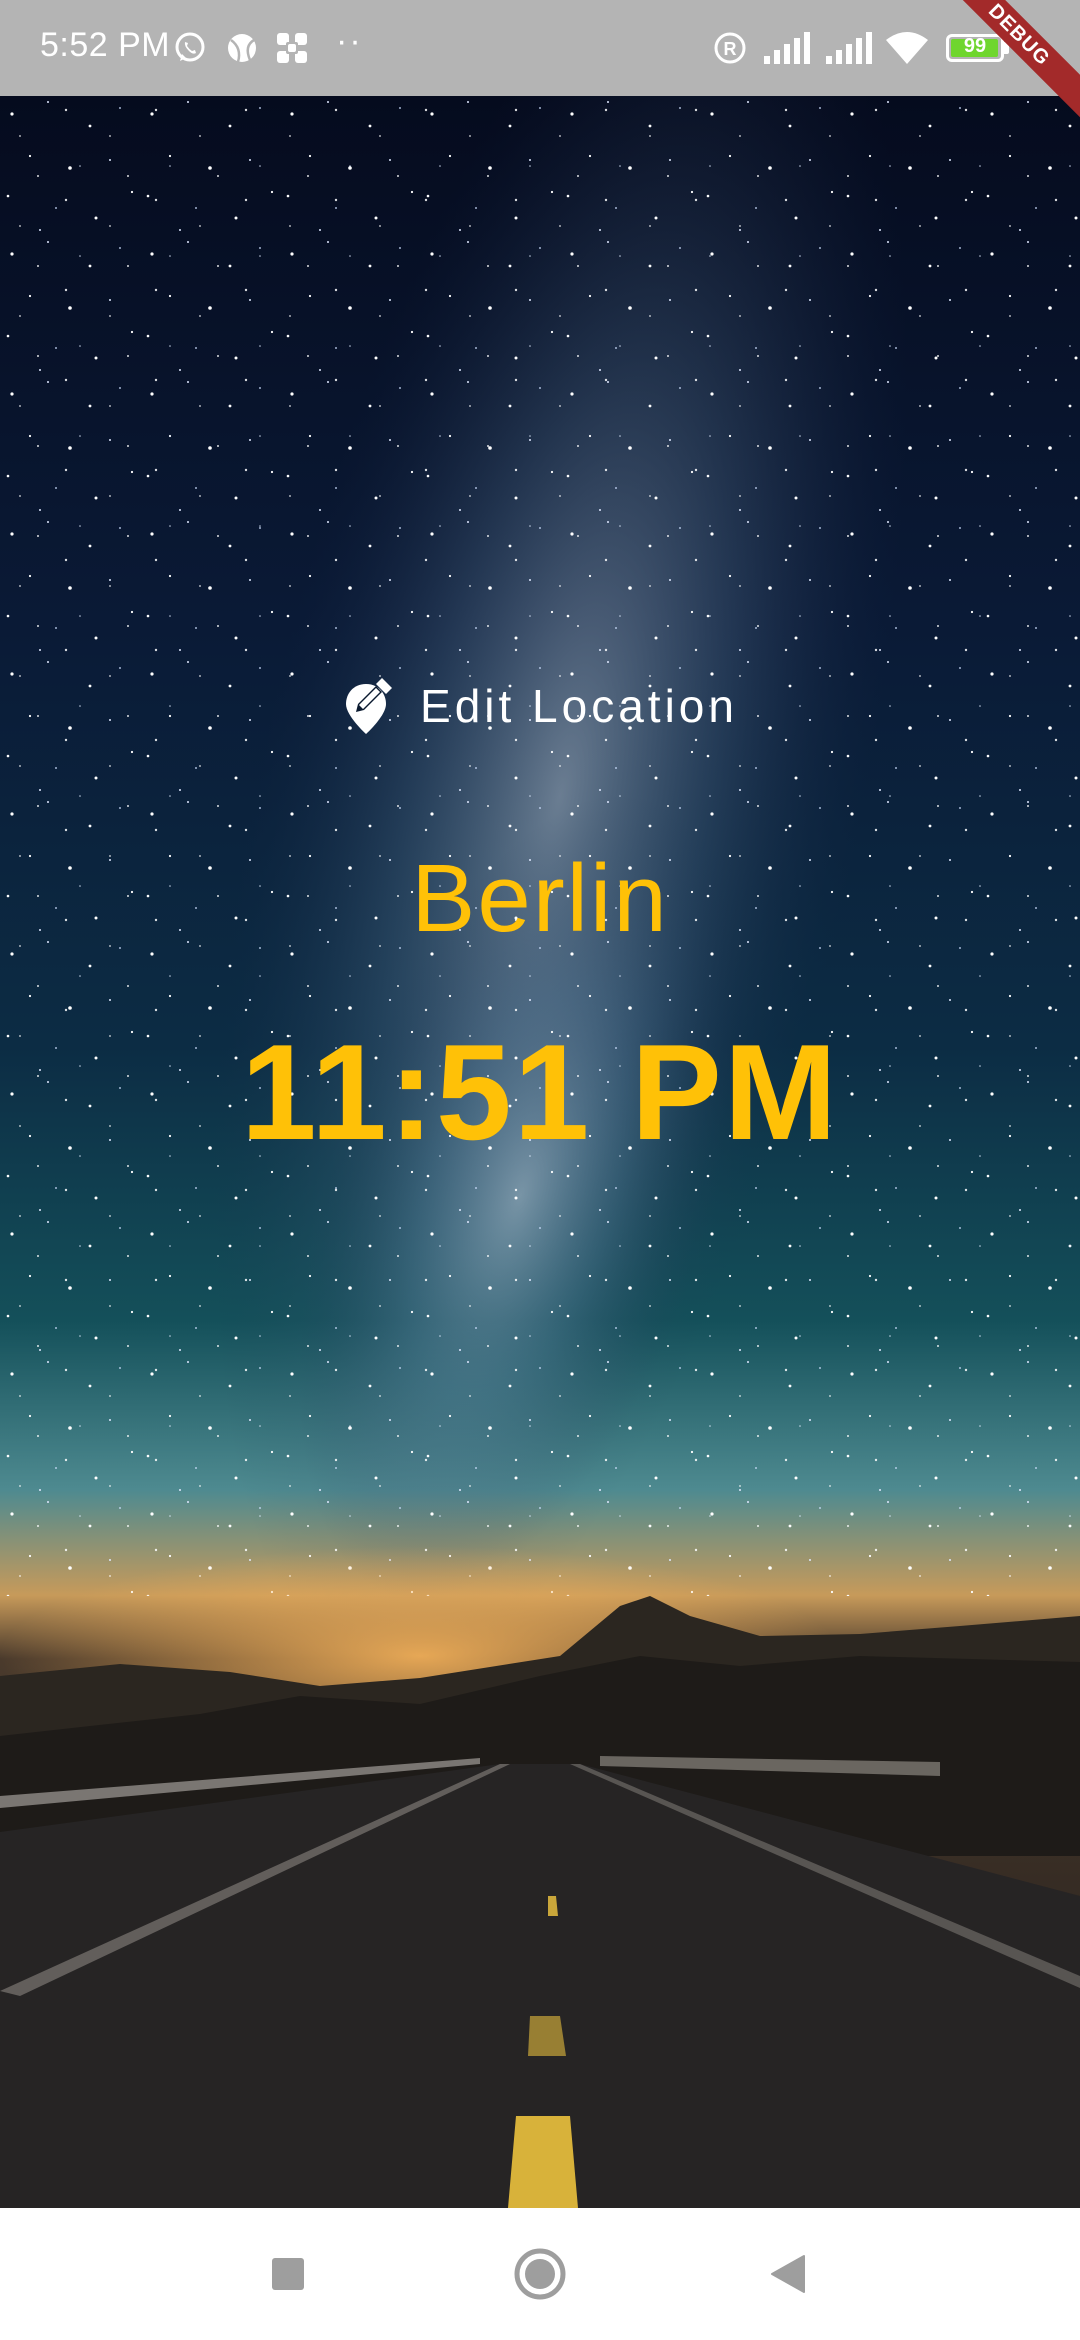 The width and height of the screenshot is (1080, 2340). I want to click on edit-location-icon, so click(369, 706).